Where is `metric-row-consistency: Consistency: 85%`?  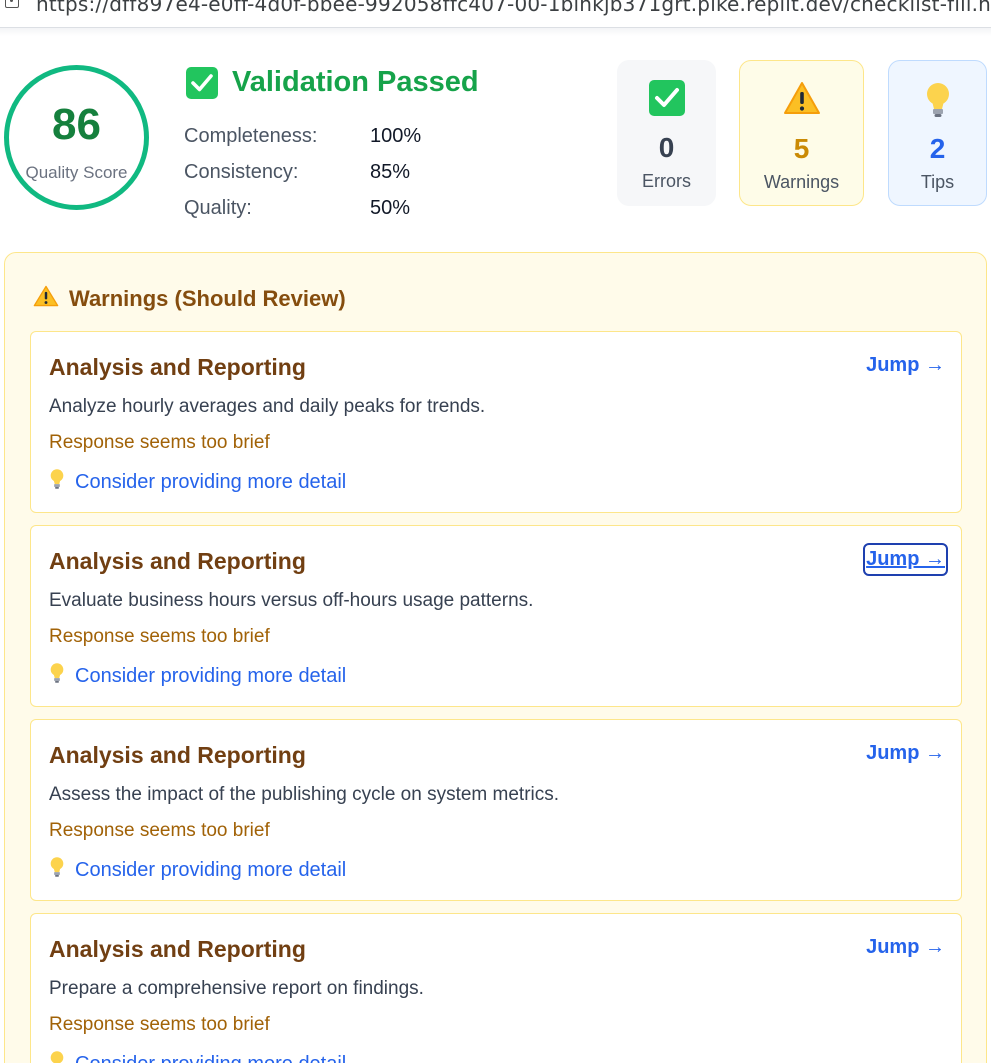
metric-row-consistency: Consistency: 85% is located at coordinates (302, 172).